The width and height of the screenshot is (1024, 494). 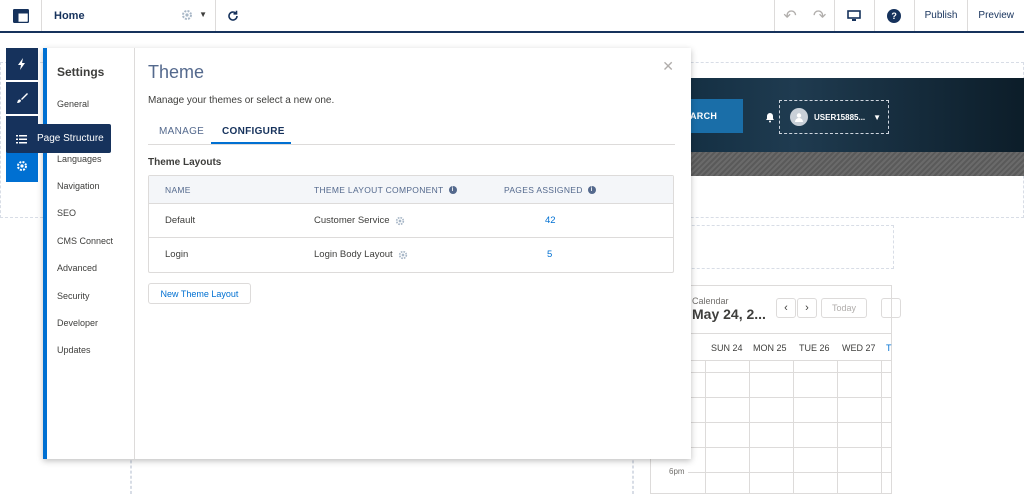 What do you see at coordinates (770, 117) in the screenshot?
I see `bell-icon` at bounding box center [770, 117].